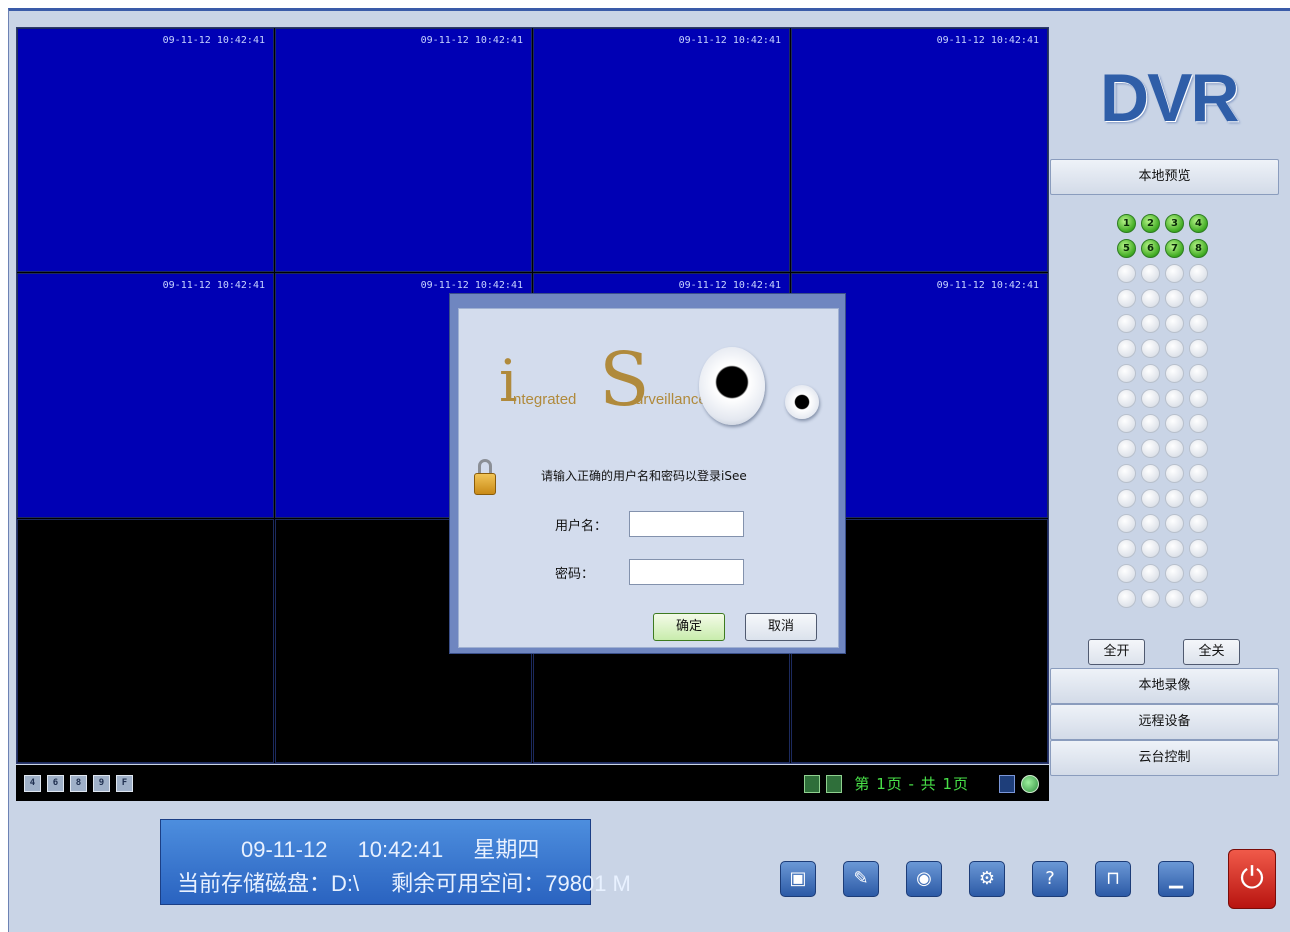 This screenshot has height=932, width=1290. I want to click on minimize-icon: ▁, so click(1176, 879).